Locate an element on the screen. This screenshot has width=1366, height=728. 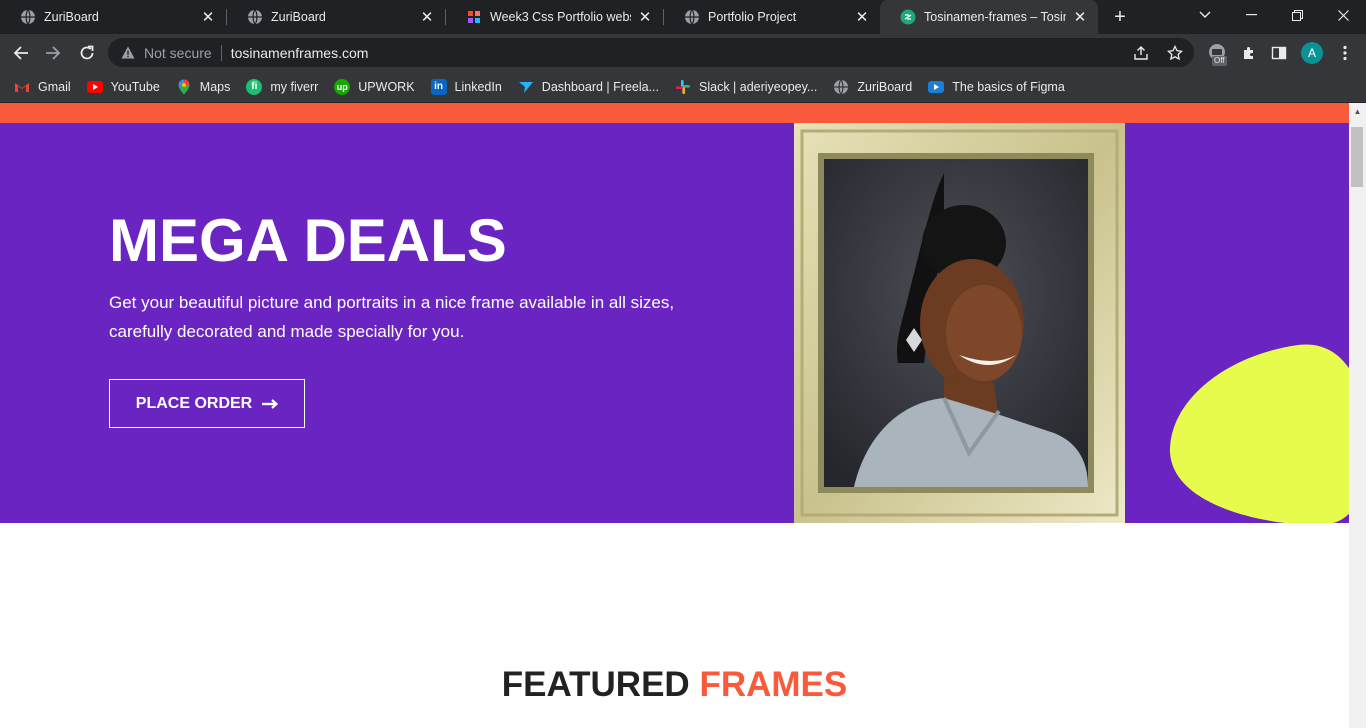
new-tab-button: + is located at coordinates (1120, 17).